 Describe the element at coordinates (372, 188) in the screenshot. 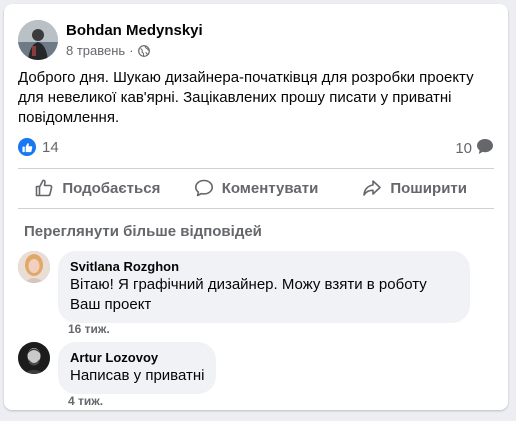

I see `share-icon` at that location.